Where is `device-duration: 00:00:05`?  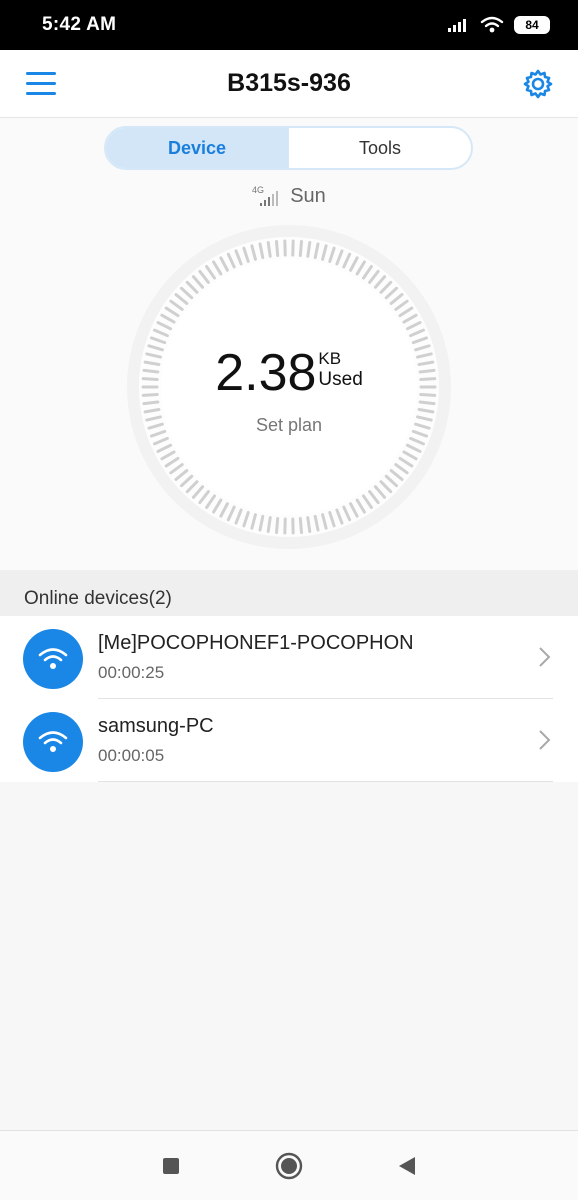 device-duration: 00:00:05 is located at coordinates (131, 755).